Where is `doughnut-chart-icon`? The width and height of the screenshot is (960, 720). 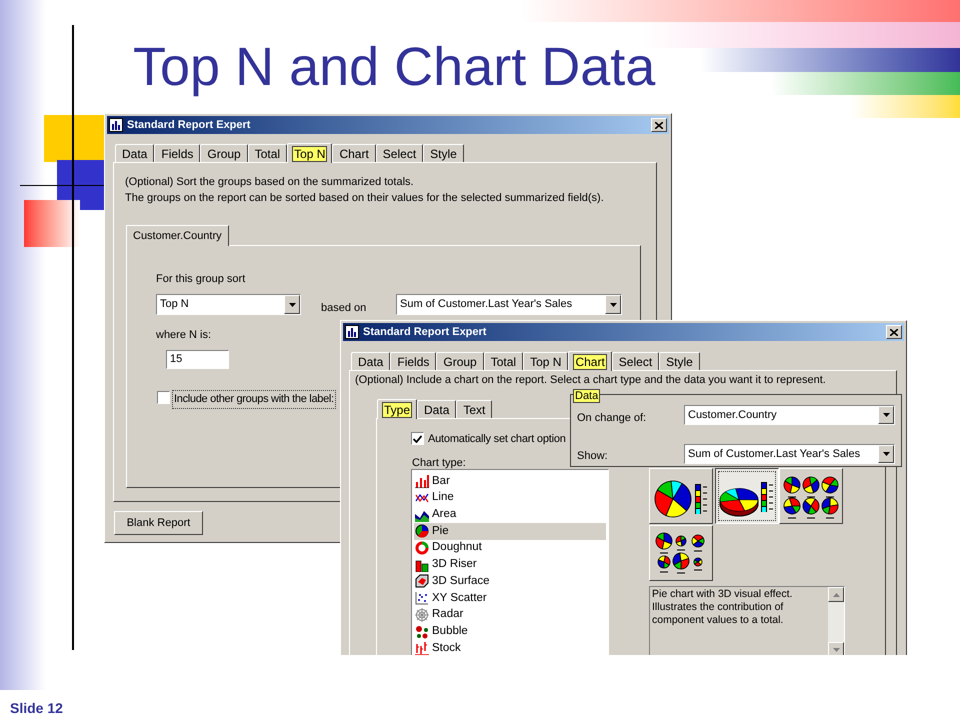
doughnut-chart-icon is located at coordinates (422, 548).